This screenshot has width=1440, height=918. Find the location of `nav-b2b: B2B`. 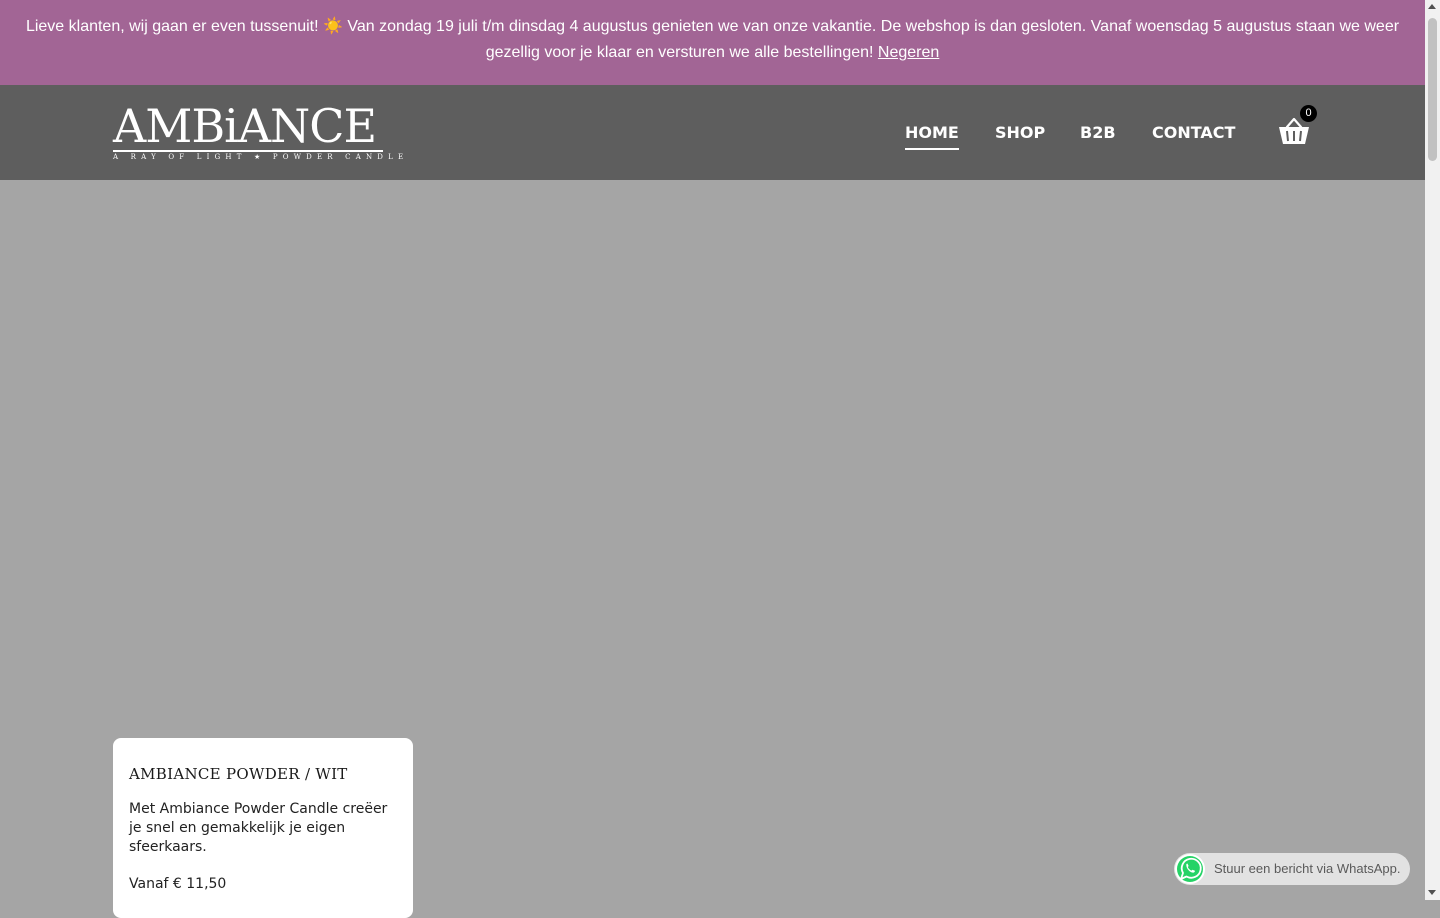

nav-b2b: B2B is located at coordinates (1098, 133).